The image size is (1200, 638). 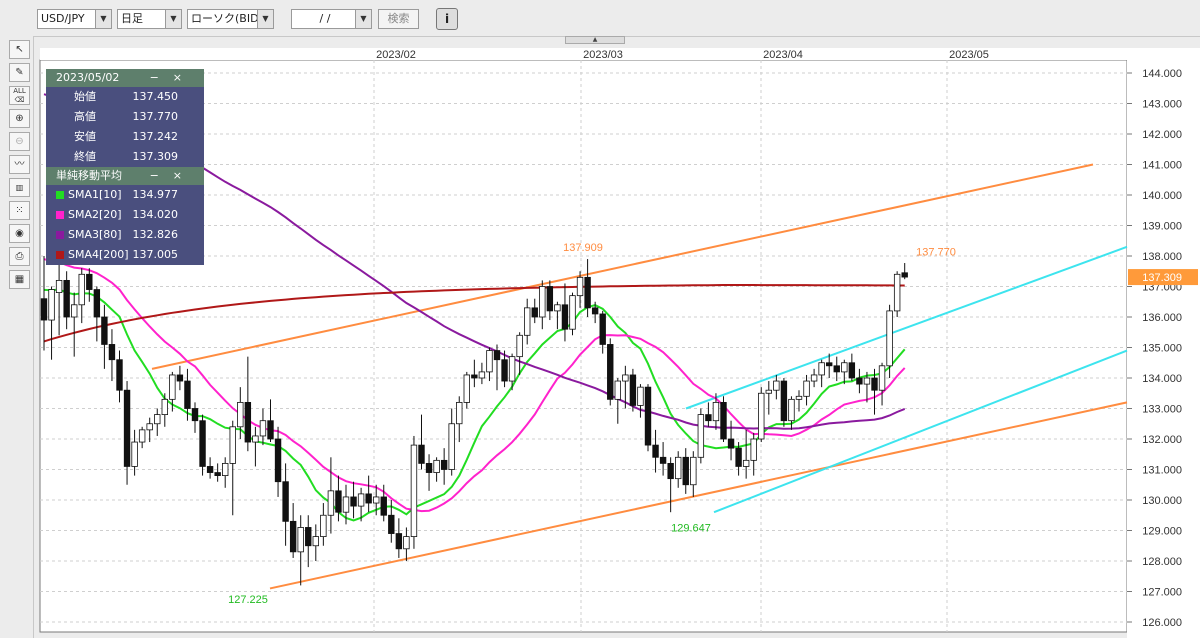 I want to click on sma-panel-header: 単純移動平均 −×, so click(x=125, y=176).